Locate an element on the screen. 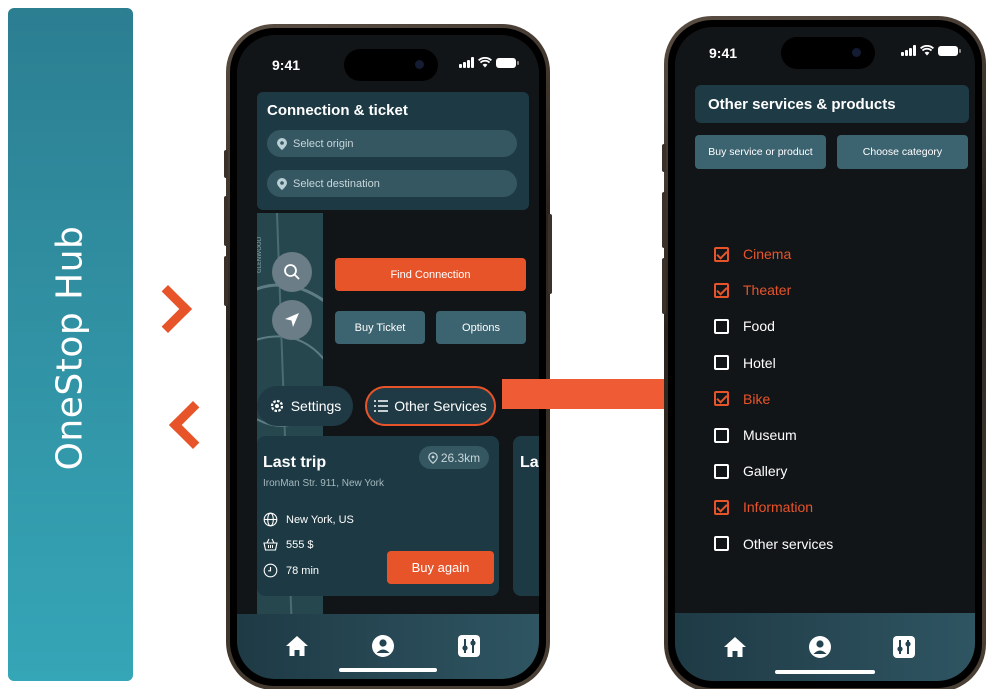 This screenshot has width=986, height=689. category-item: Information is located at coordinates (773, 507).